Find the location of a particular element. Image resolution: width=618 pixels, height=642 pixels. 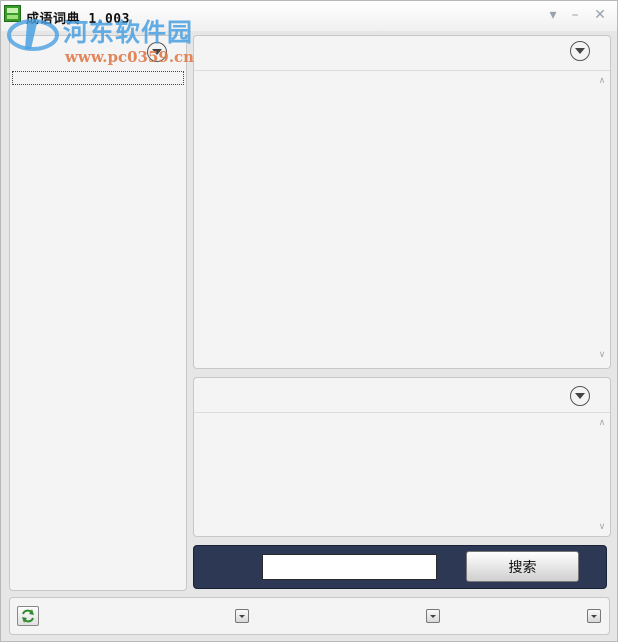

watermark-name: 河东软件园 is located at coordinates (128, 32).